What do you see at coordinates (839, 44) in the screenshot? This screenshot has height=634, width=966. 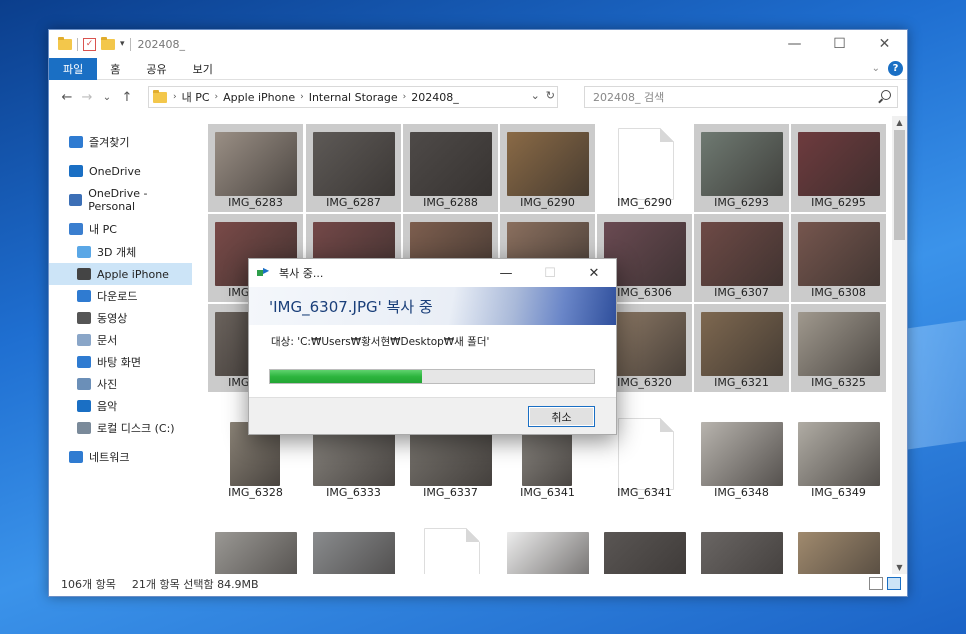 I see `maximize-button: ☐` at bounding box center [839, 44].